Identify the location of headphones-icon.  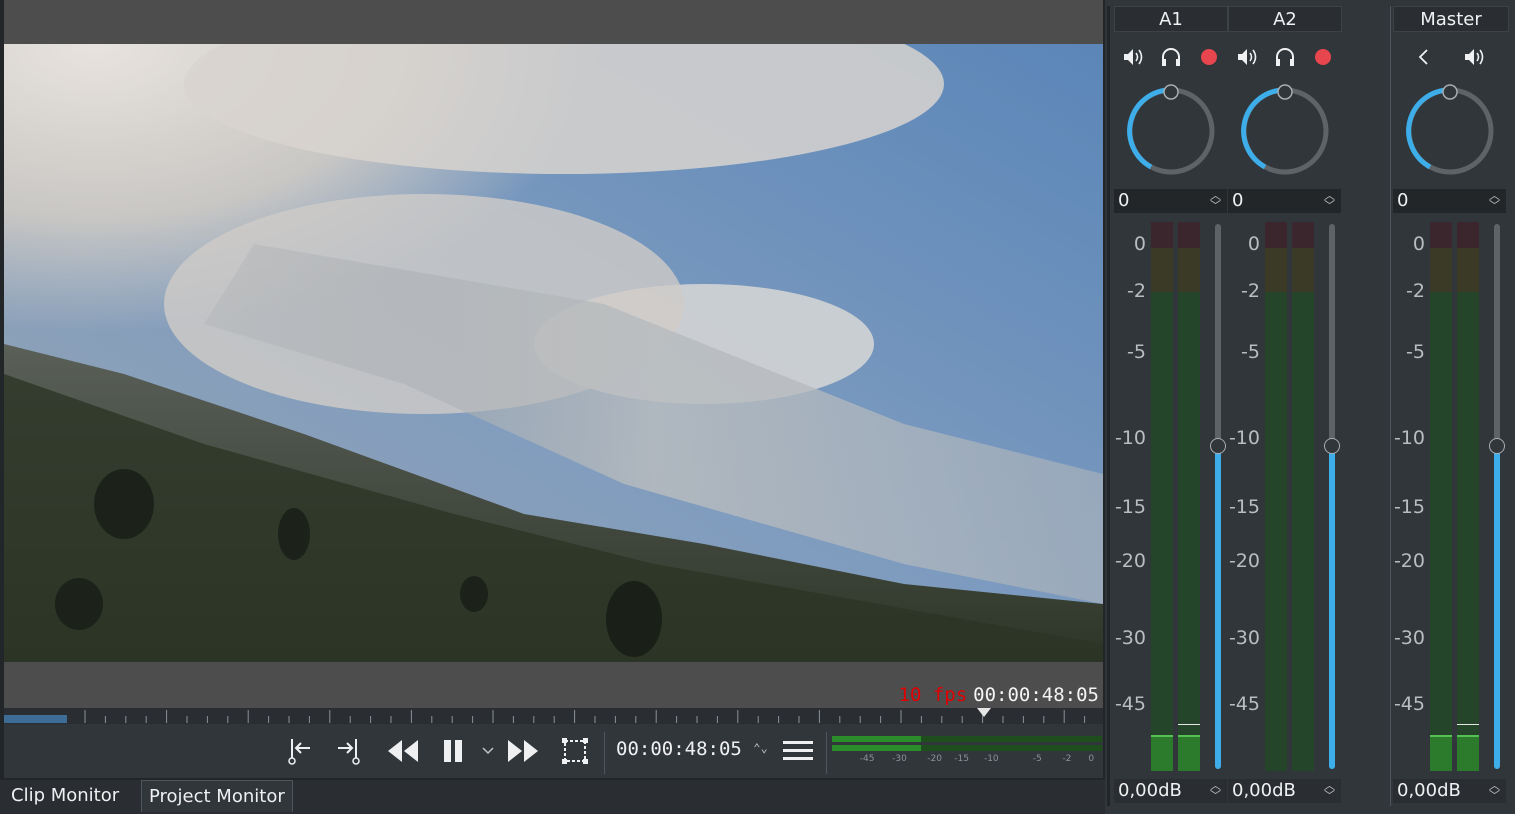
(1171, 57).